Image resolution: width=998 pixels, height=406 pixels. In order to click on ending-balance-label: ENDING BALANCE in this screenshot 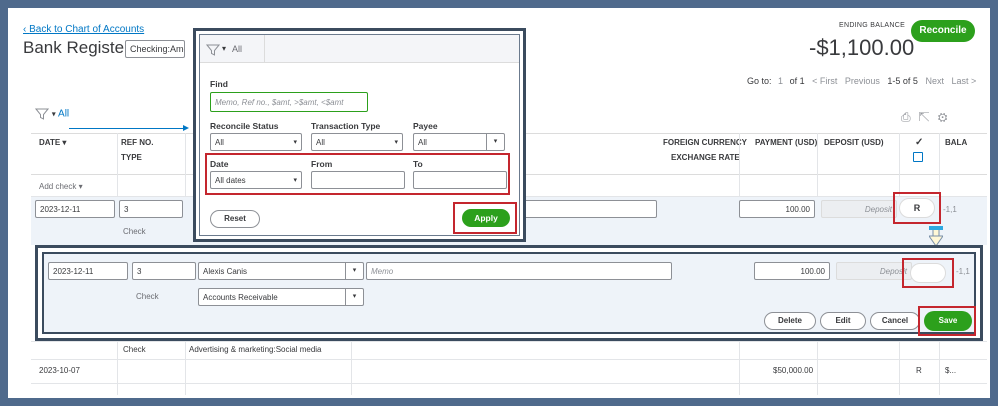, I will do `click(872, 25)`.